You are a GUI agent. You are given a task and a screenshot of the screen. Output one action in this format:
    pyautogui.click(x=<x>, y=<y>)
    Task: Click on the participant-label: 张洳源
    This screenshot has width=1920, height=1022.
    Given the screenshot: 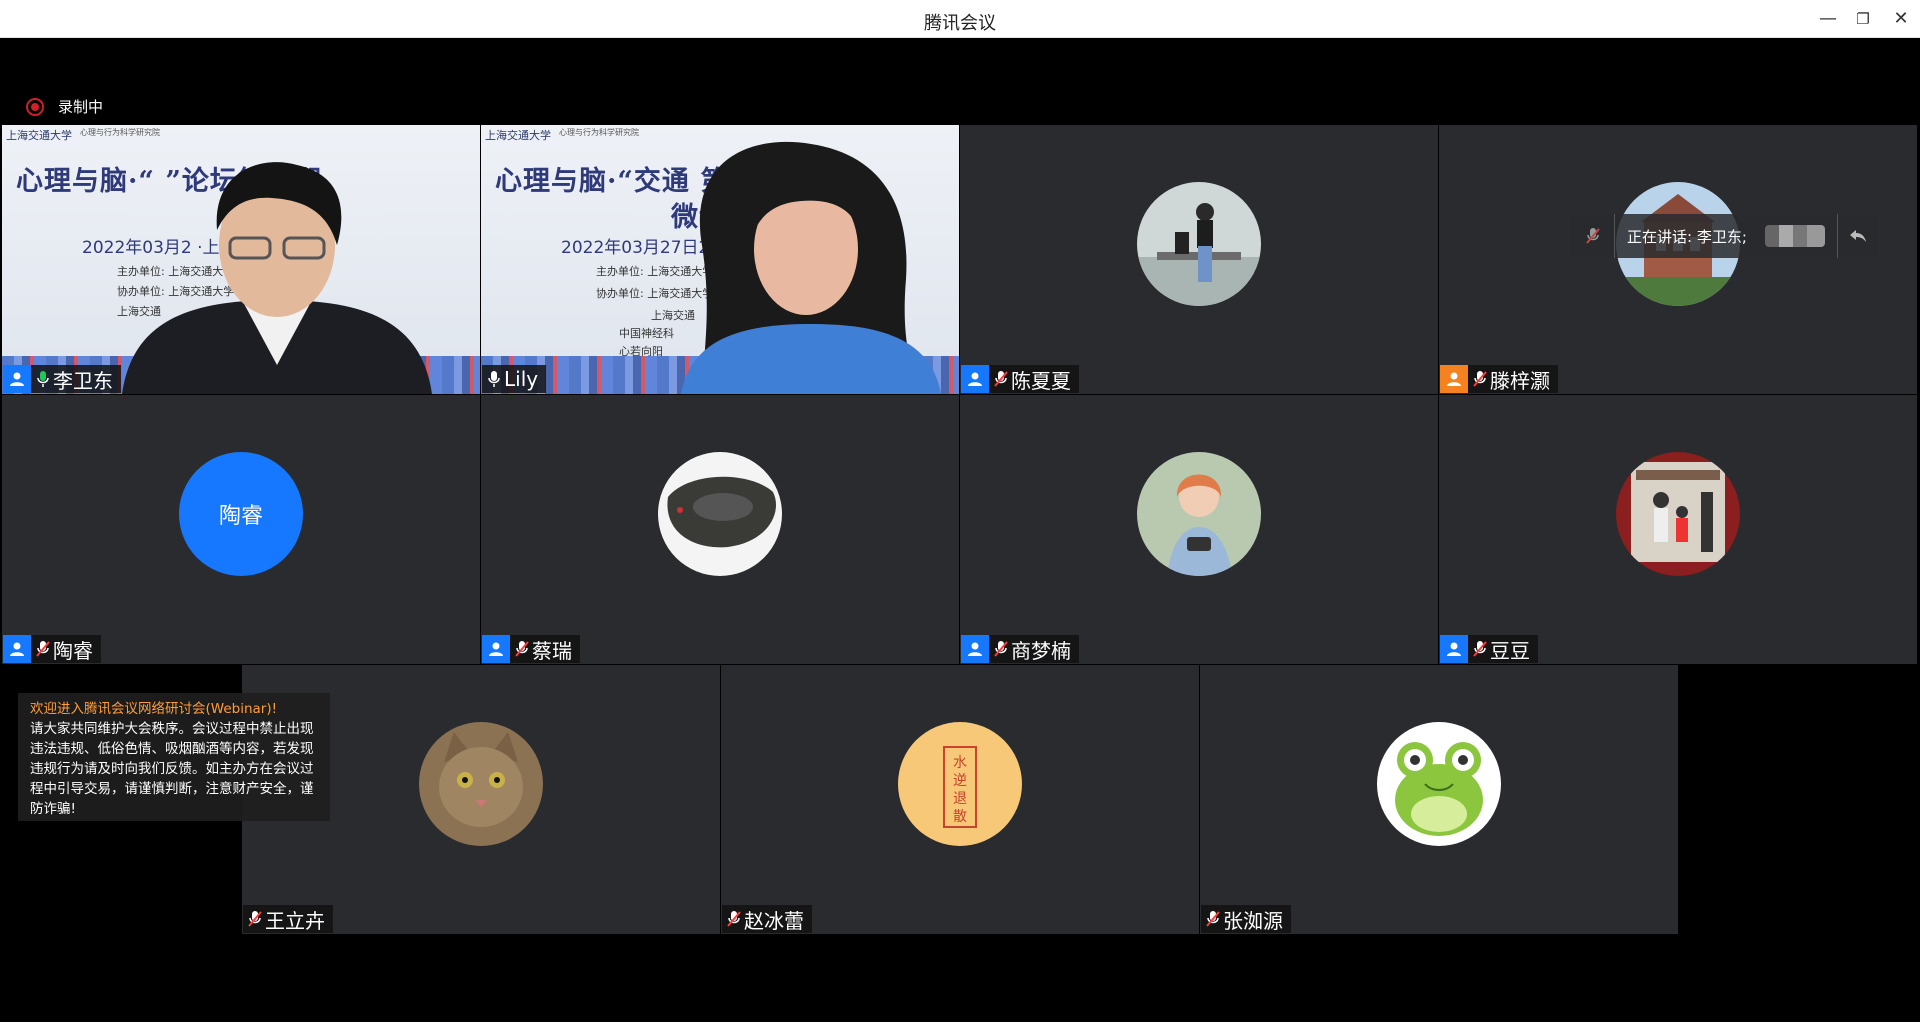 What is the action you would take?
    pyautogui.click(x=1246, y=919)
    